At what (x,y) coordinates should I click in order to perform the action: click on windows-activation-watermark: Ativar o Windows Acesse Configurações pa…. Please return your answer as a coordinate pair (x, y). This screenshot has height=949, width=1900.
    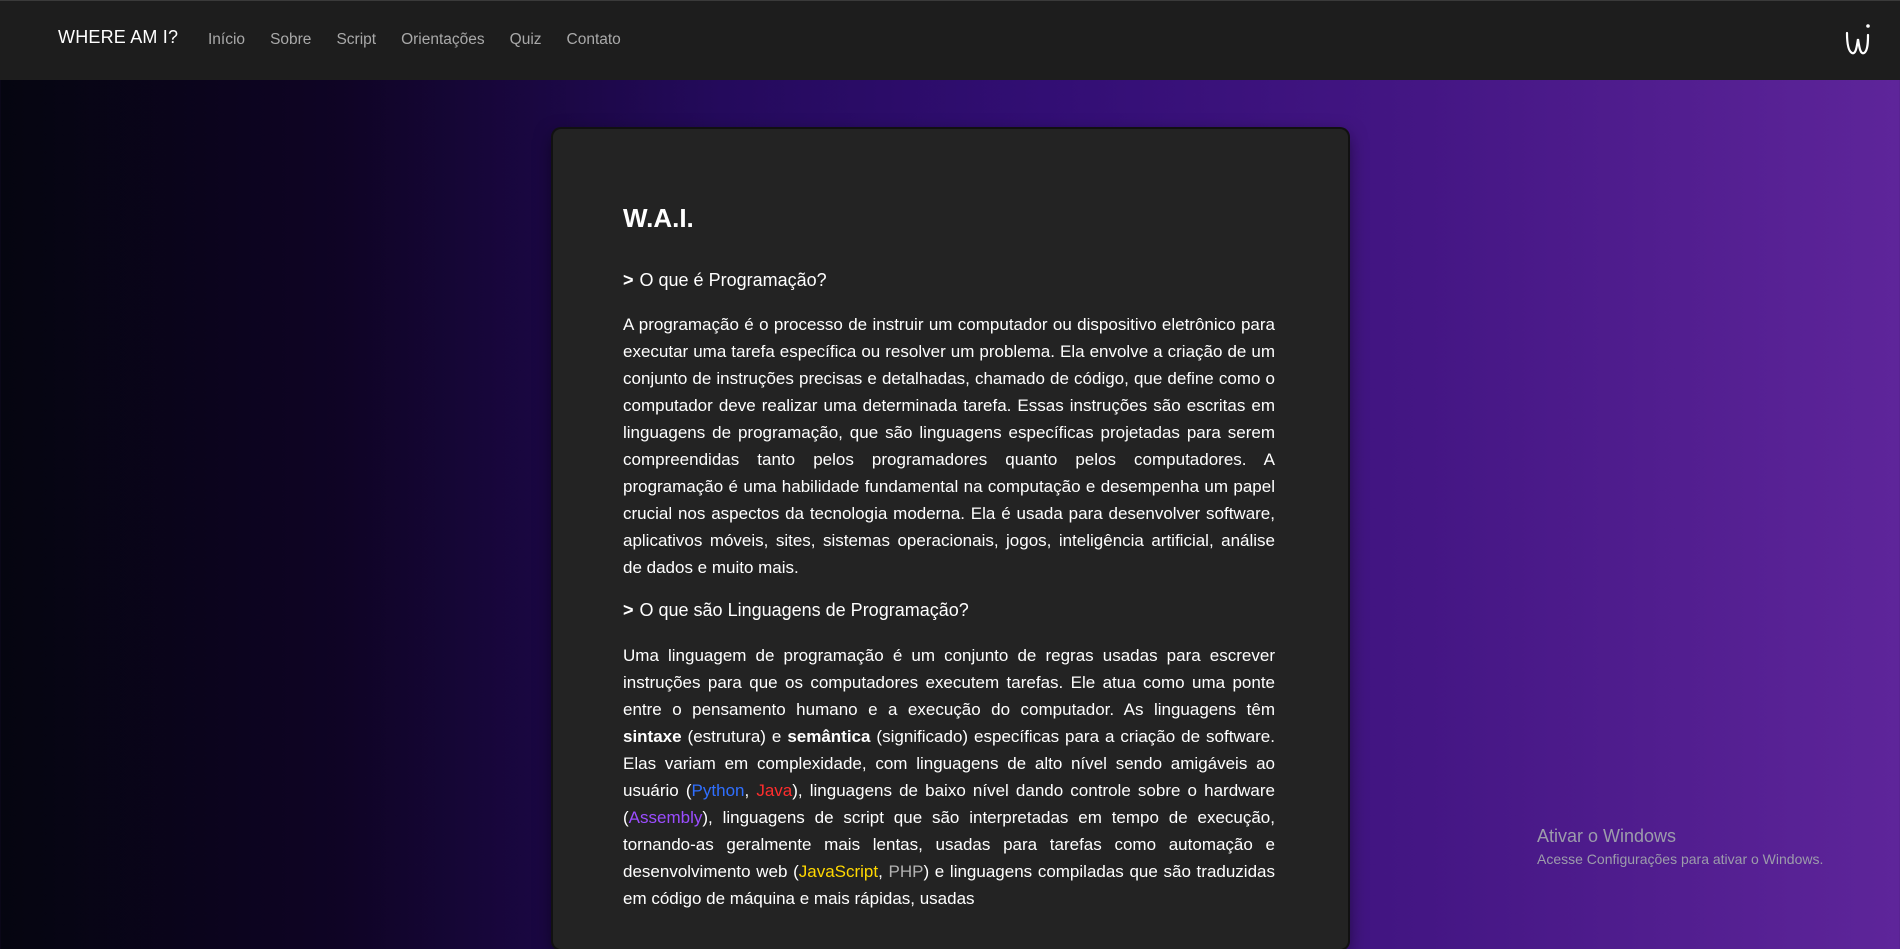
    Looking at the image, I should click on (1680, 846).